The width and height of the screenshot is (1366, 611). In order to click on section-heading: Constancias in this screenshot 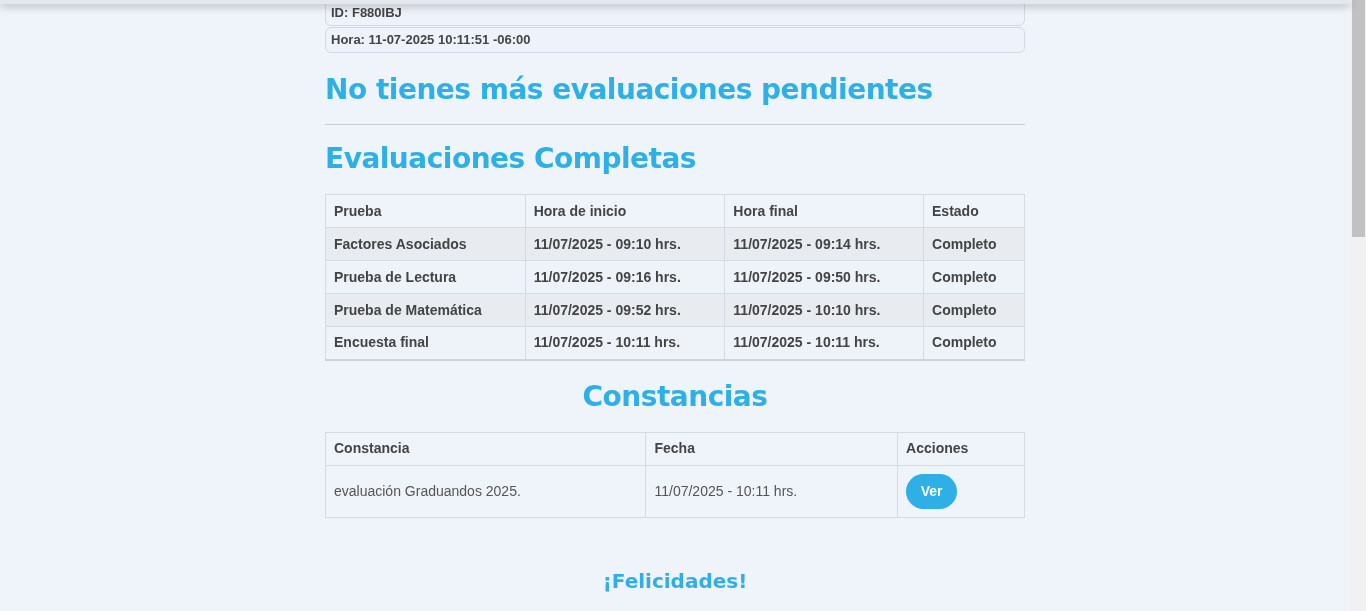, I will do `click(675, 396)`.